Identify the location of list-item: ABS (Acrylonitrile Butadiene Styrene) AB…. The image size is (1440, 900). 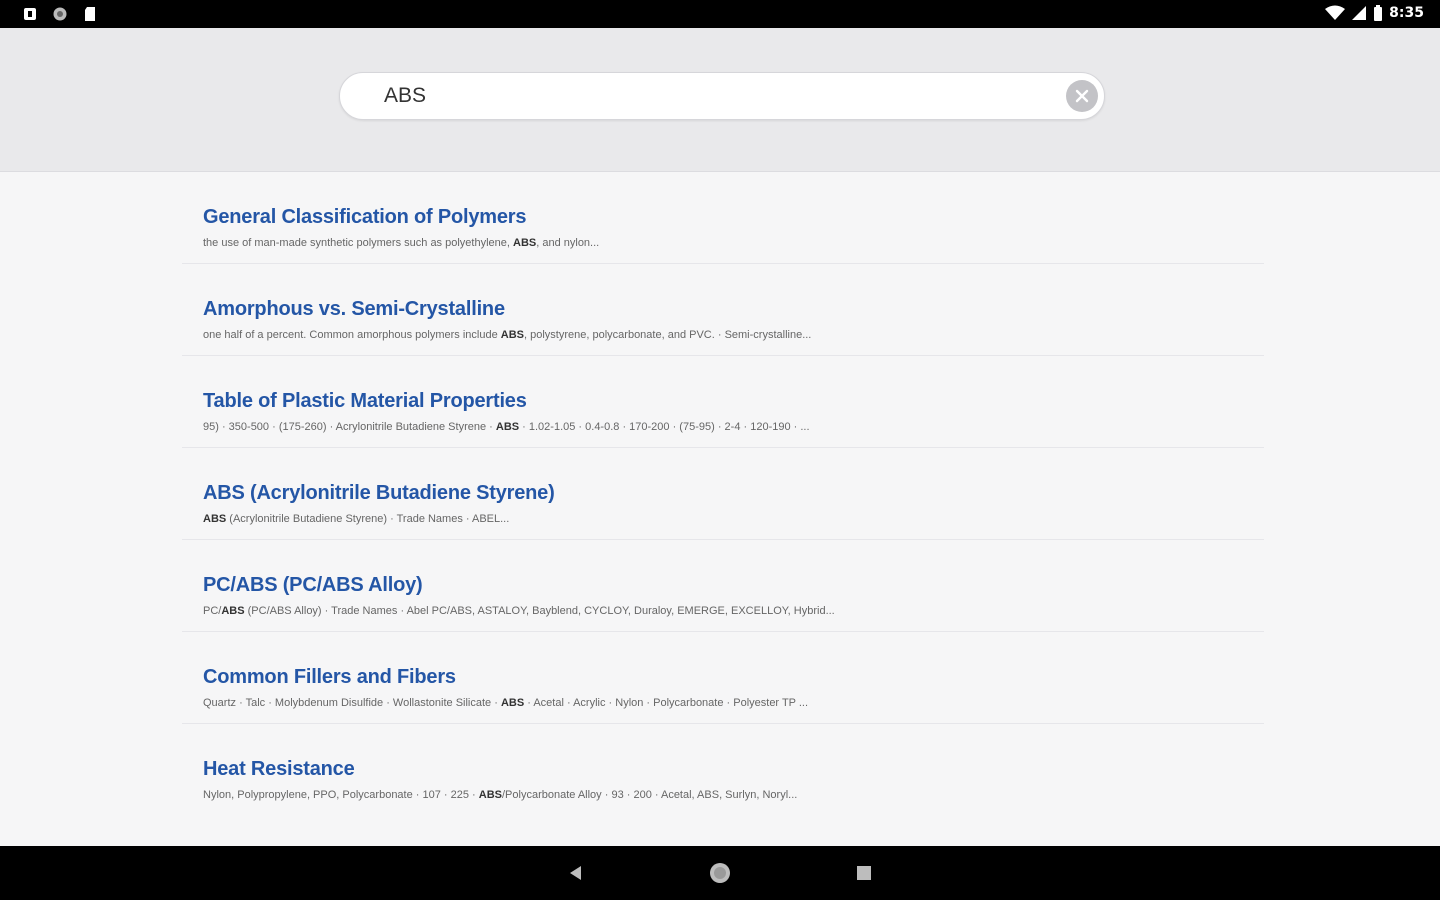
(723, 494).